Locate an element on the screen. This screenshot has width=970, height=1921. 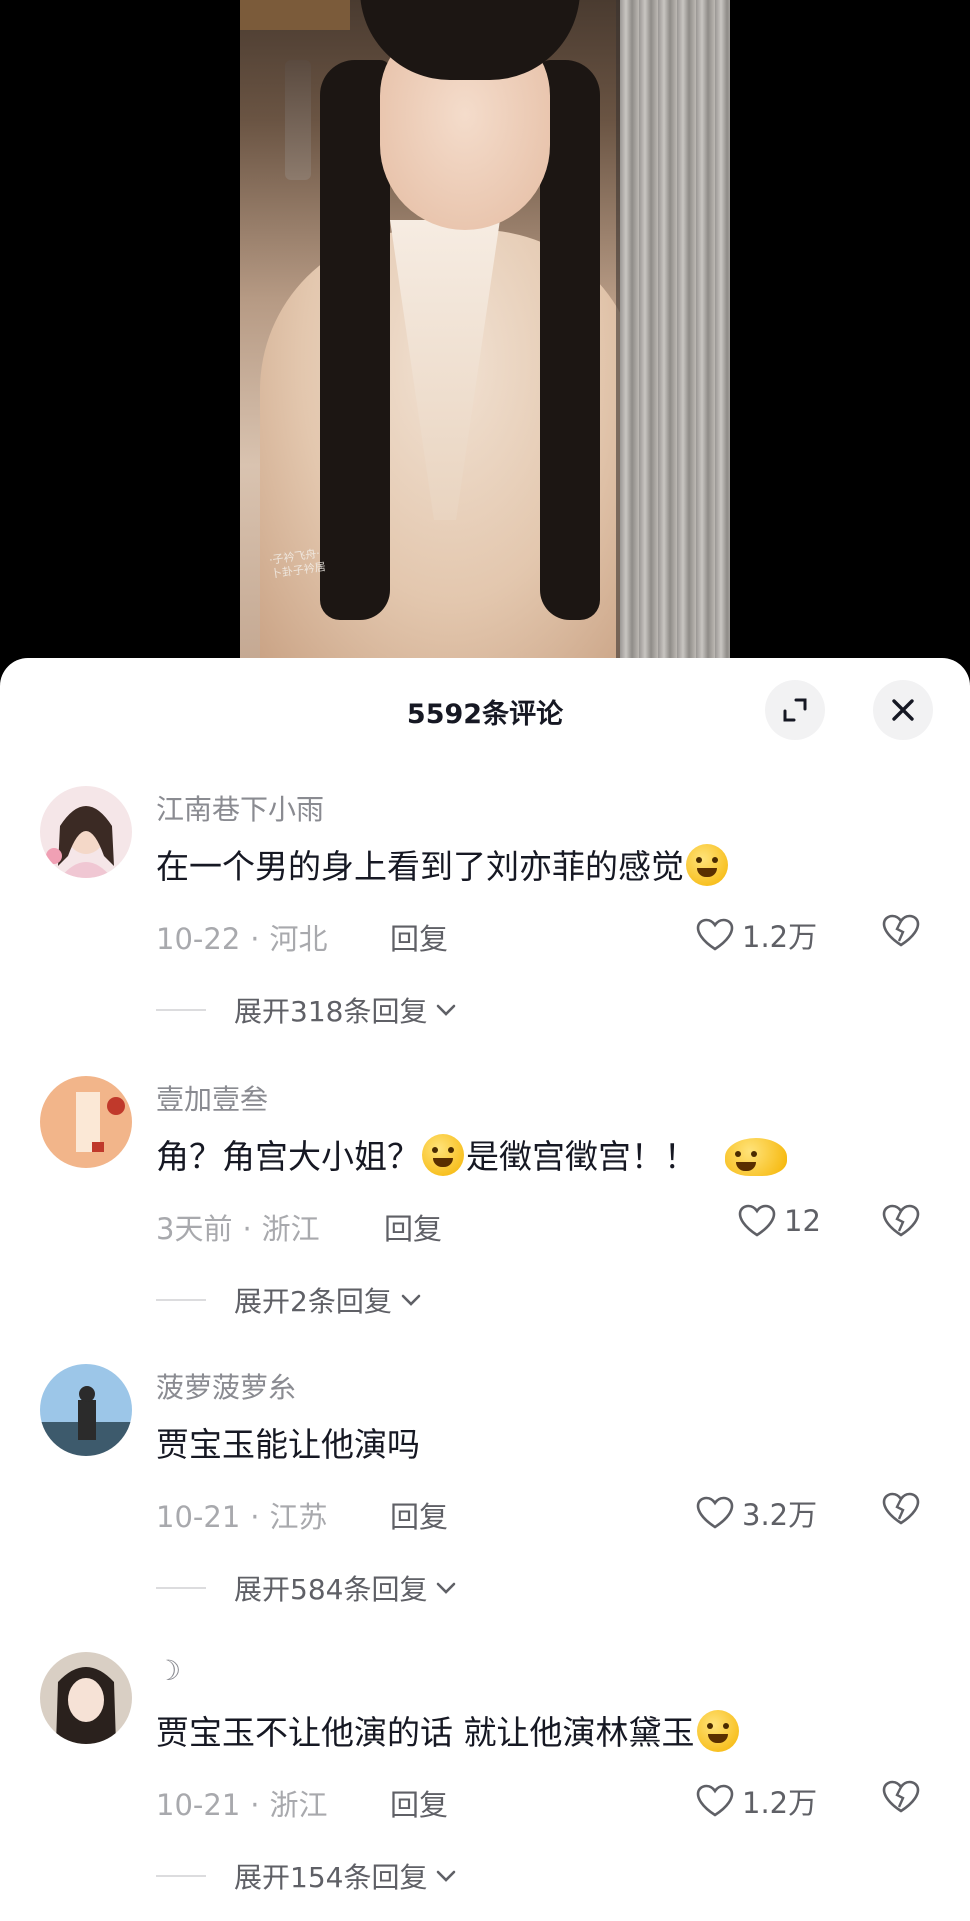
comment-location: 河北 is located at coordinates (298, 939).